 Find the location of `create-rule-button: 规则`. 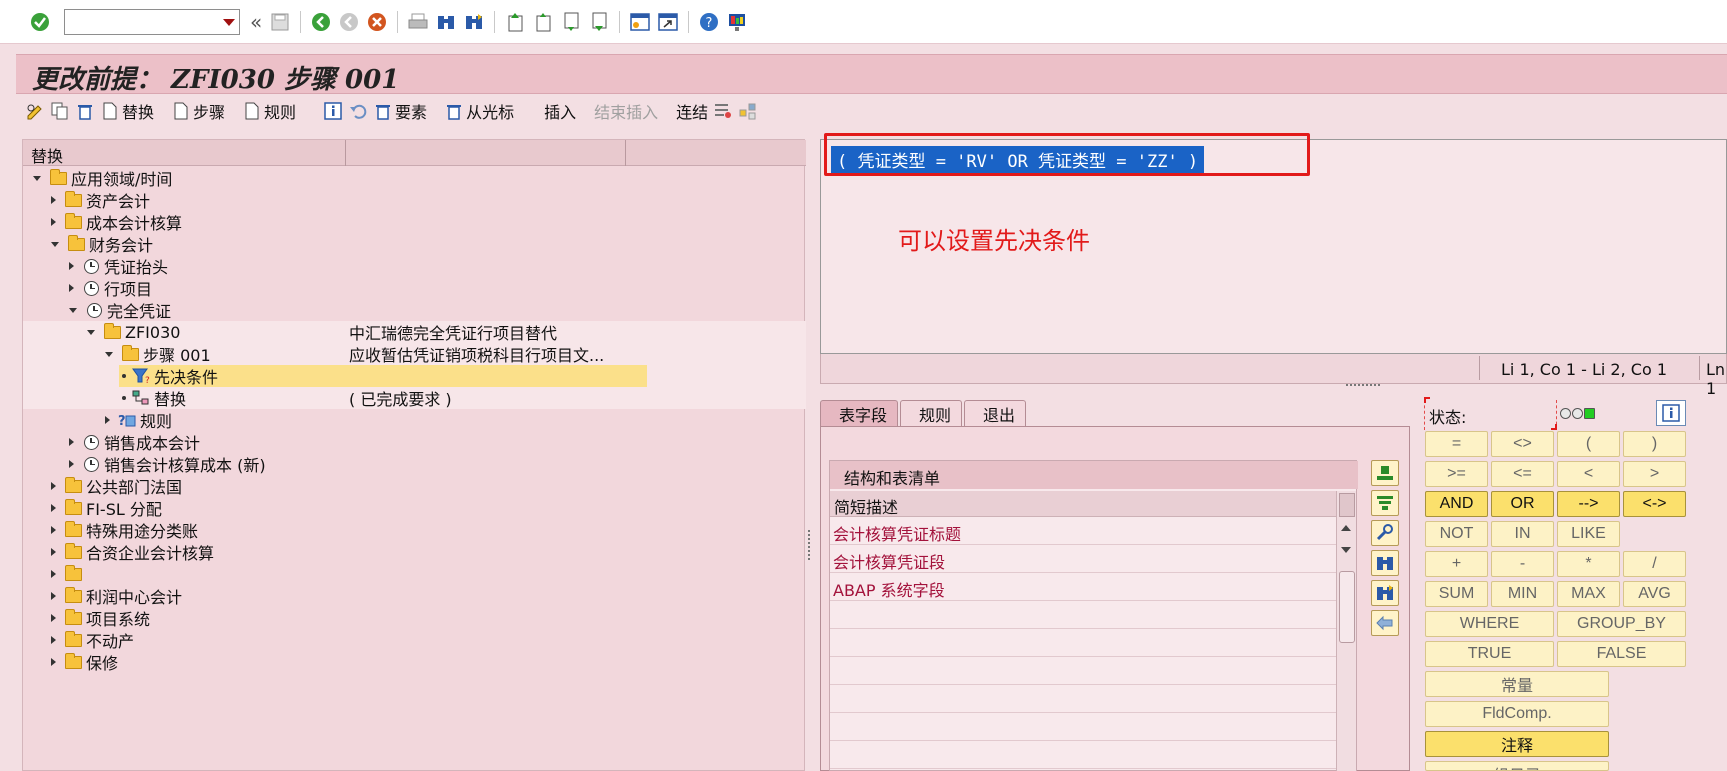

create-rule-button: 规则 is located at coordinates (269, 111).